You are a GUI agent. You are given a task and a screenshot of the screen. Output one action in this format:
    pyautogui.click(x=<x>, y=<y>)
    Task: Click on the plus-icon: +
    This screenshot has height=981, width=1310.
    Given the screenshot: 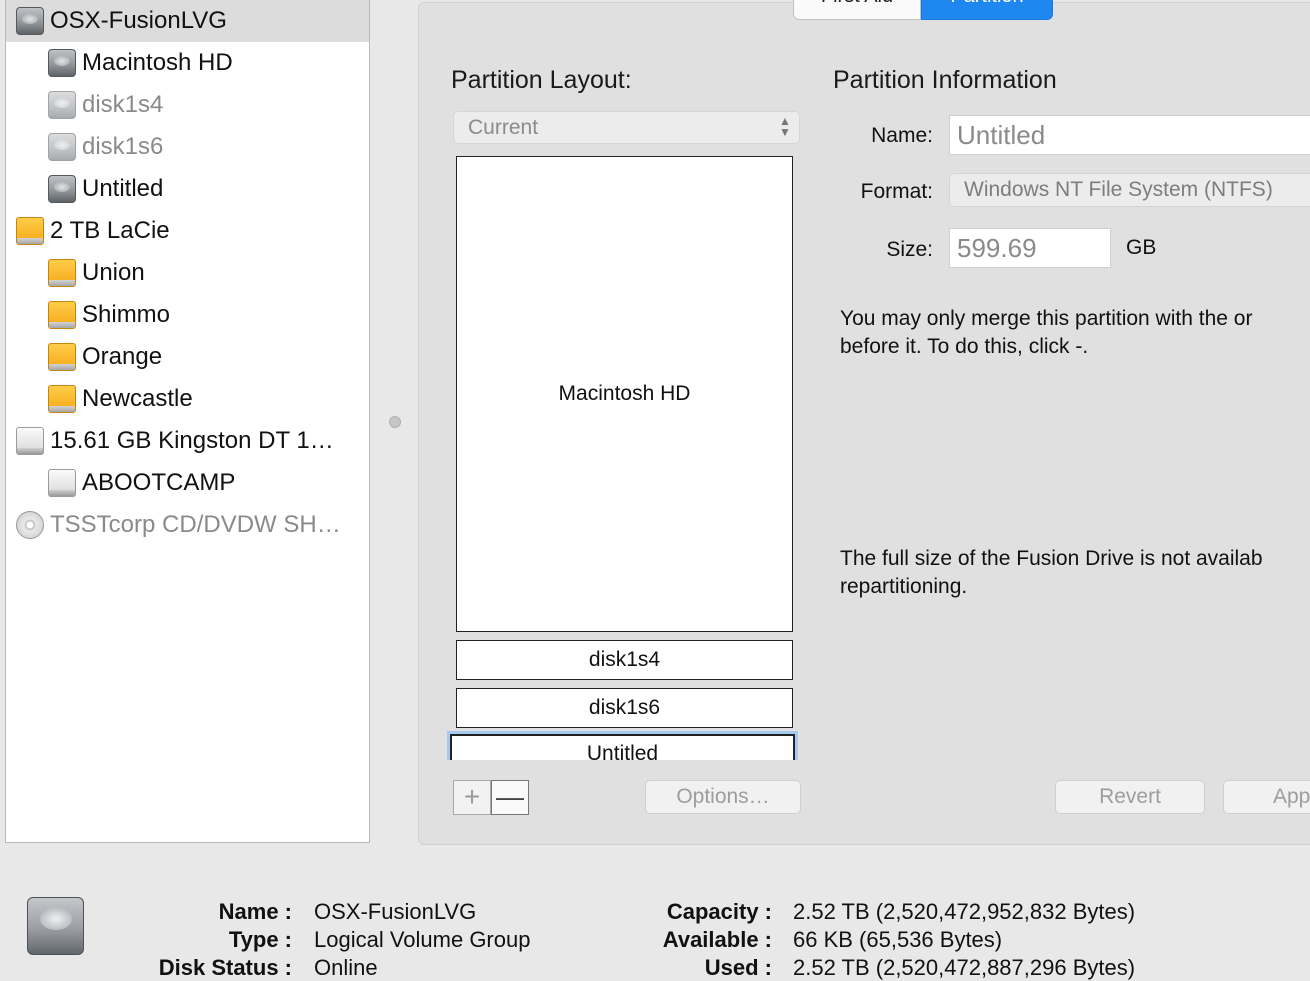 What is the action you would take?
    pyautogui.click(x=472, y=796)
    